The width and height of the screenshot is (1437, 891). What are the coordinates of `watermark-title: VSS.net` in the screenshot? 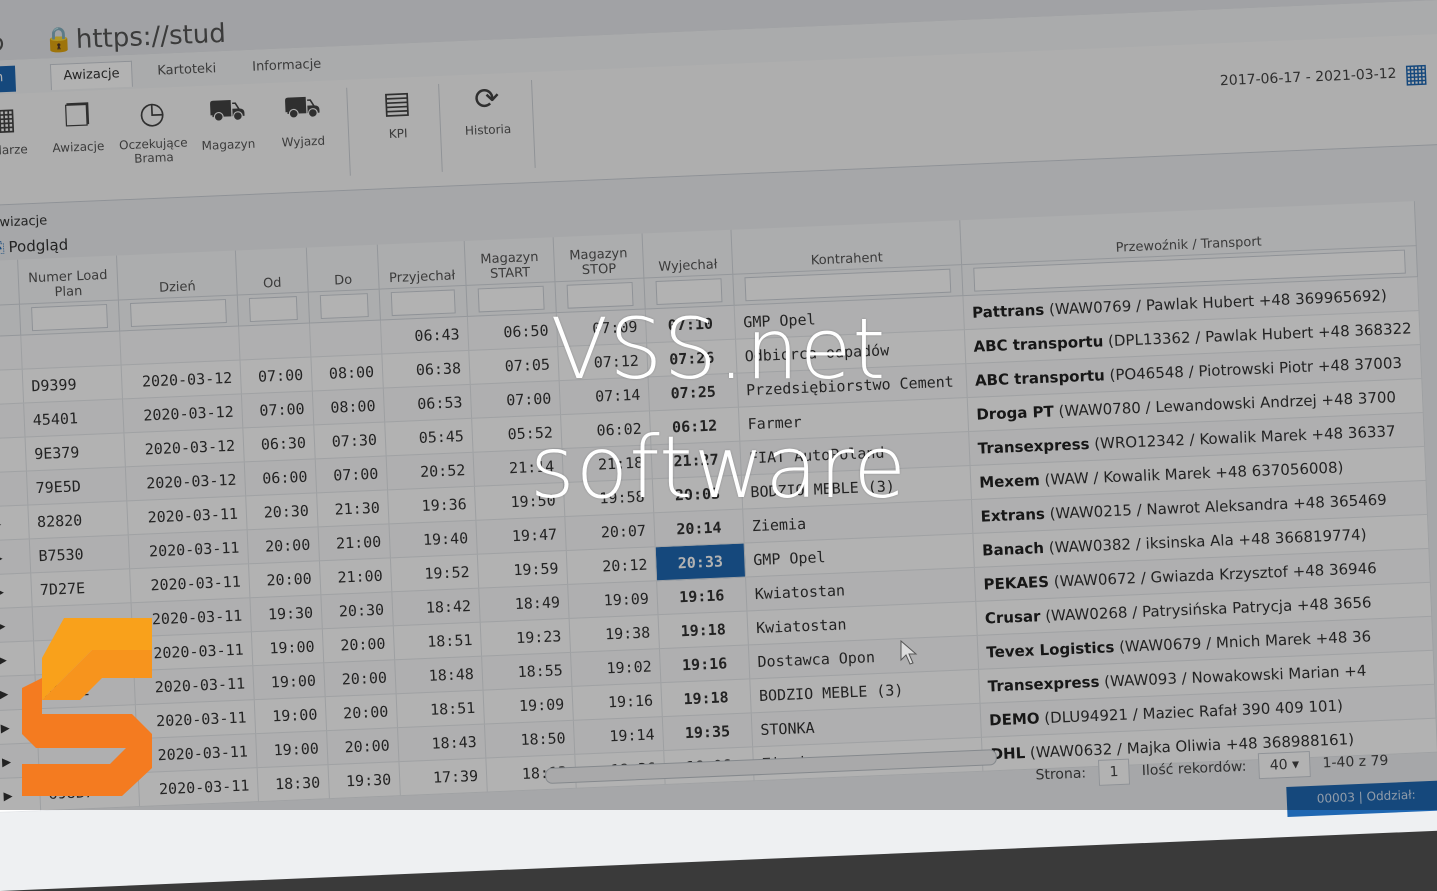 It's located at (718, 349).